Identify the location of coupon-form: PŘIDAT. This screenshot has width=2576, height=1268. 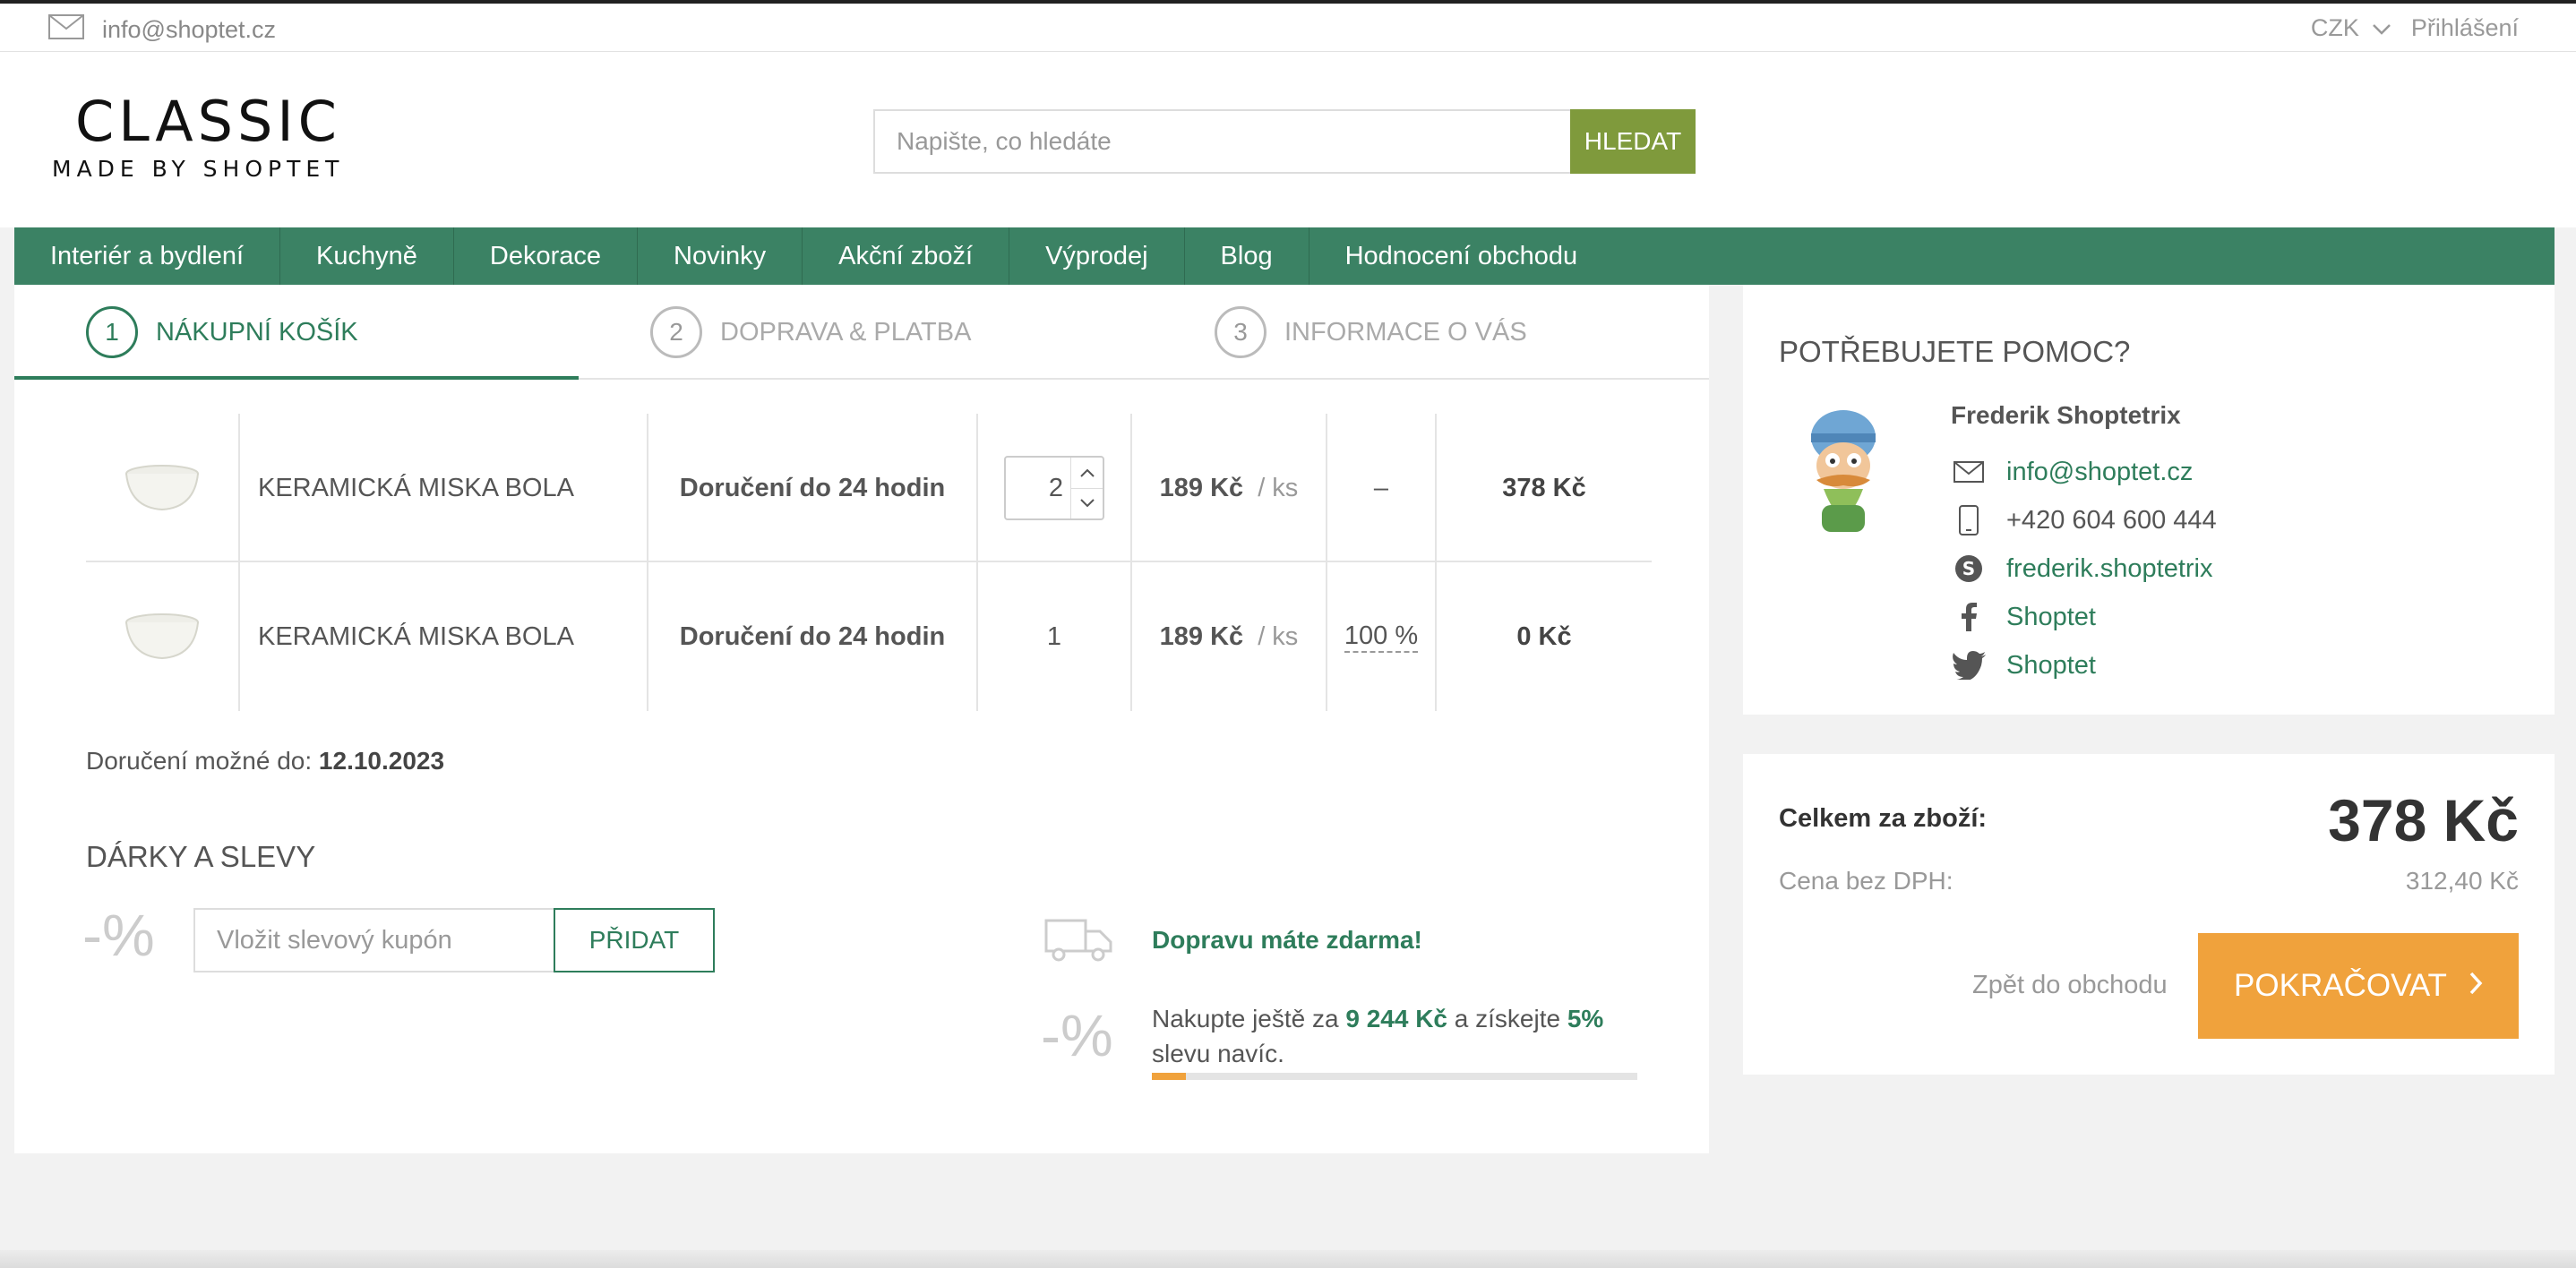
(454, 940).